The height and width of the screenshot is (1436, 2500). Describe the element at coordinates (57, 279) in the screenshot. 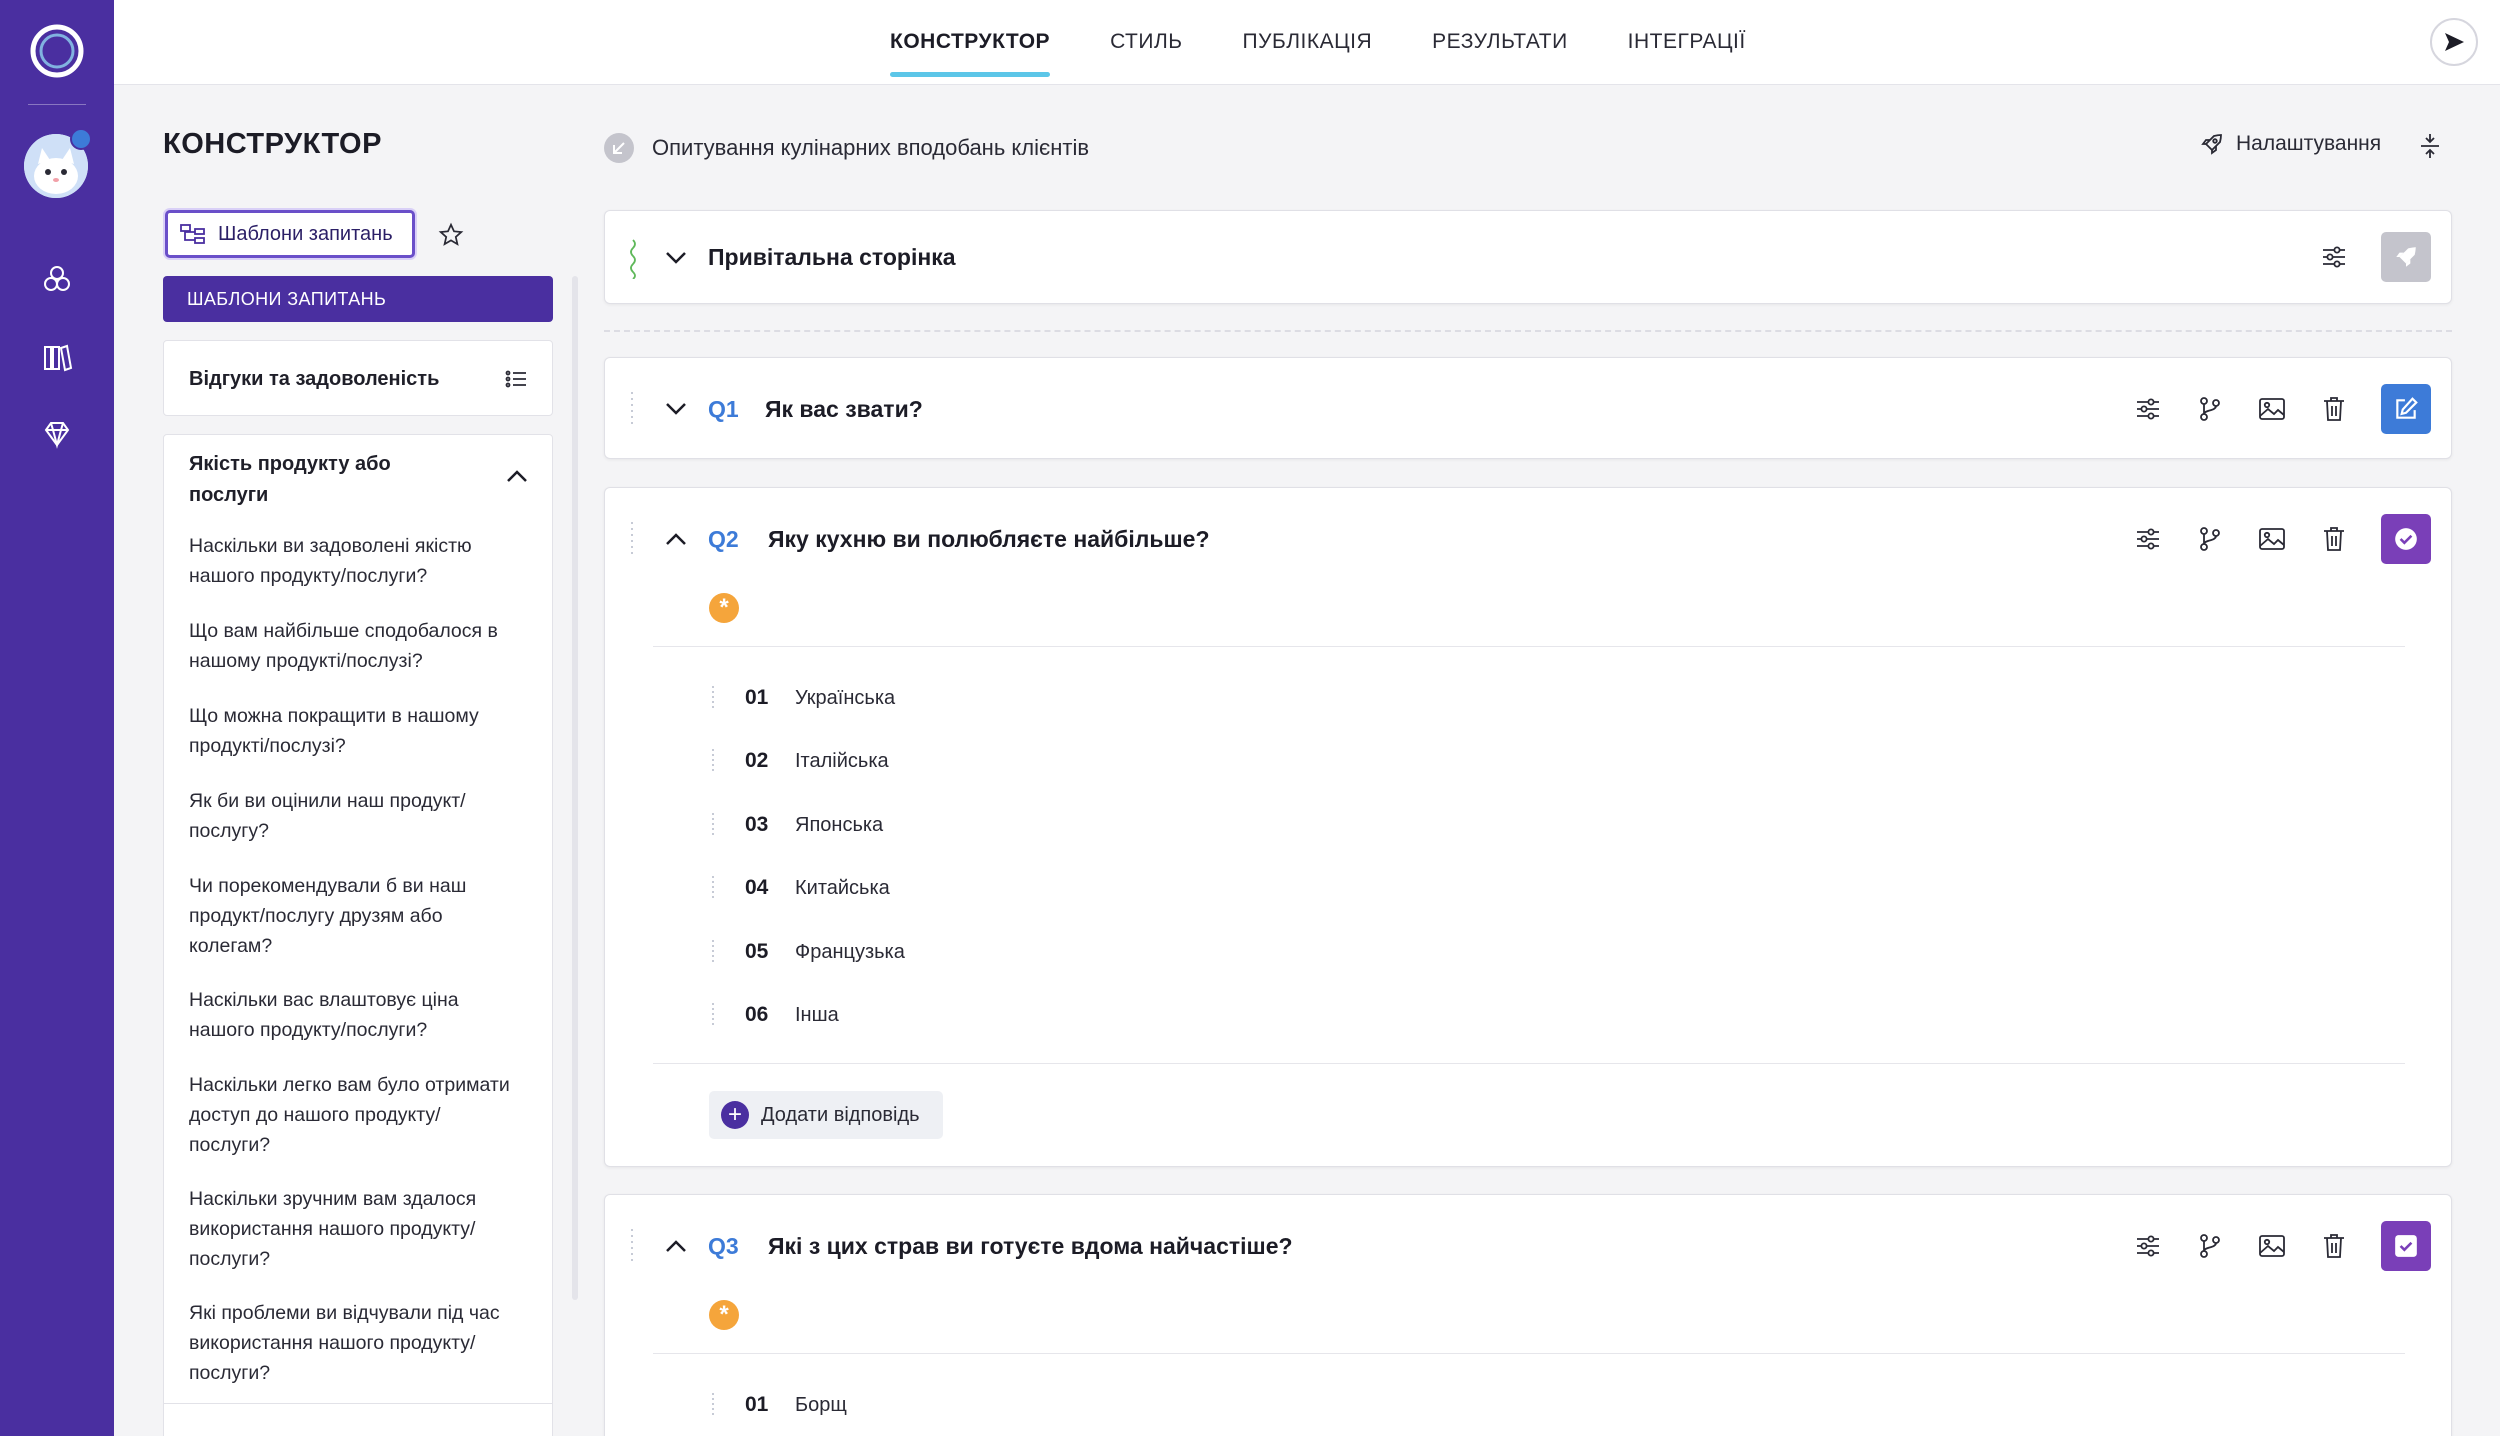

I see `modules-icon` at that location.